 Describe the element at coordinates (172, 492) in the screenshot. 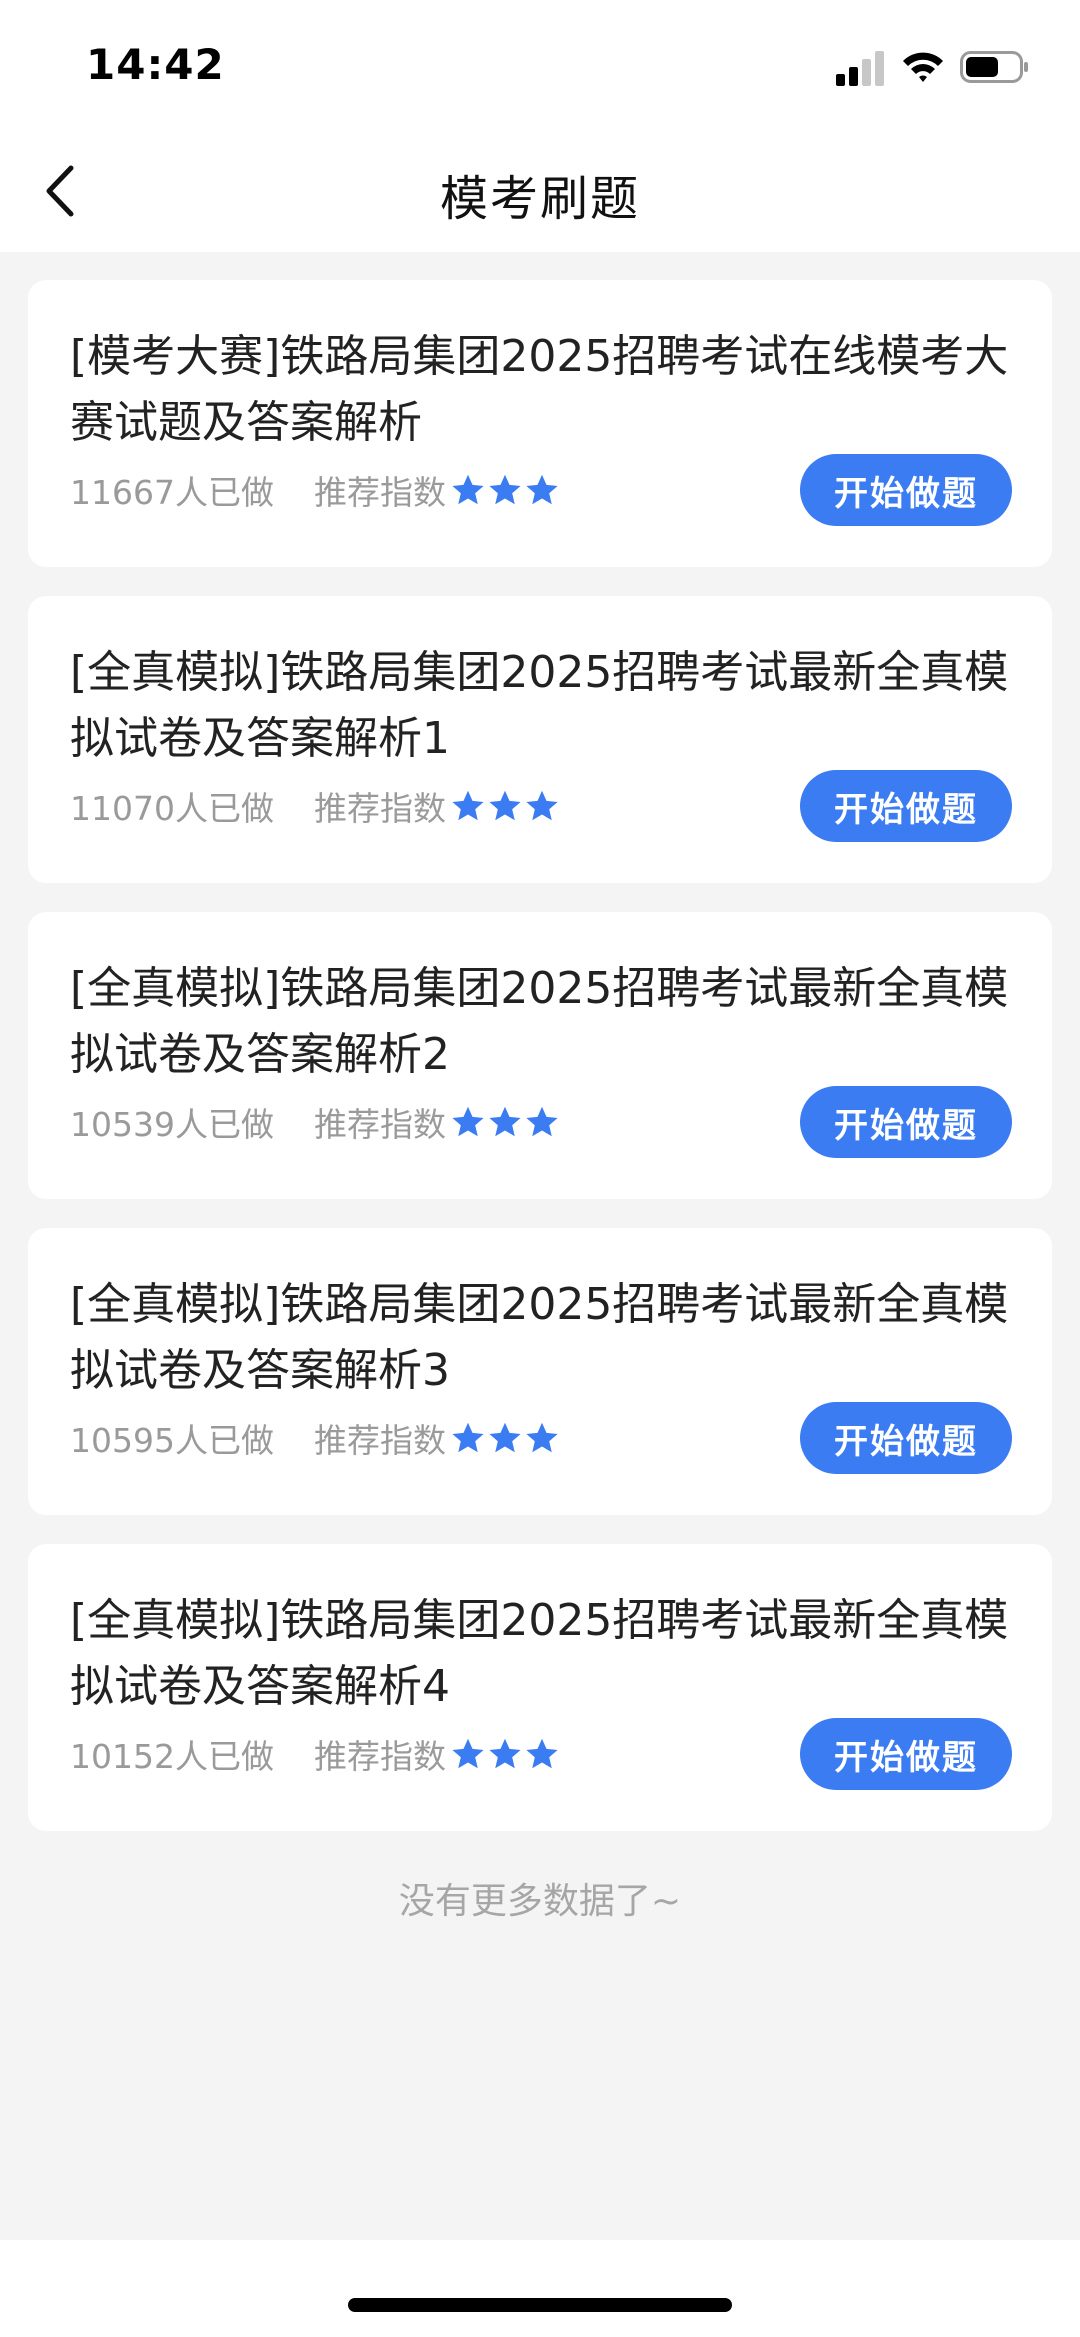

I see `attempt-count: 11667人已做` at that location.